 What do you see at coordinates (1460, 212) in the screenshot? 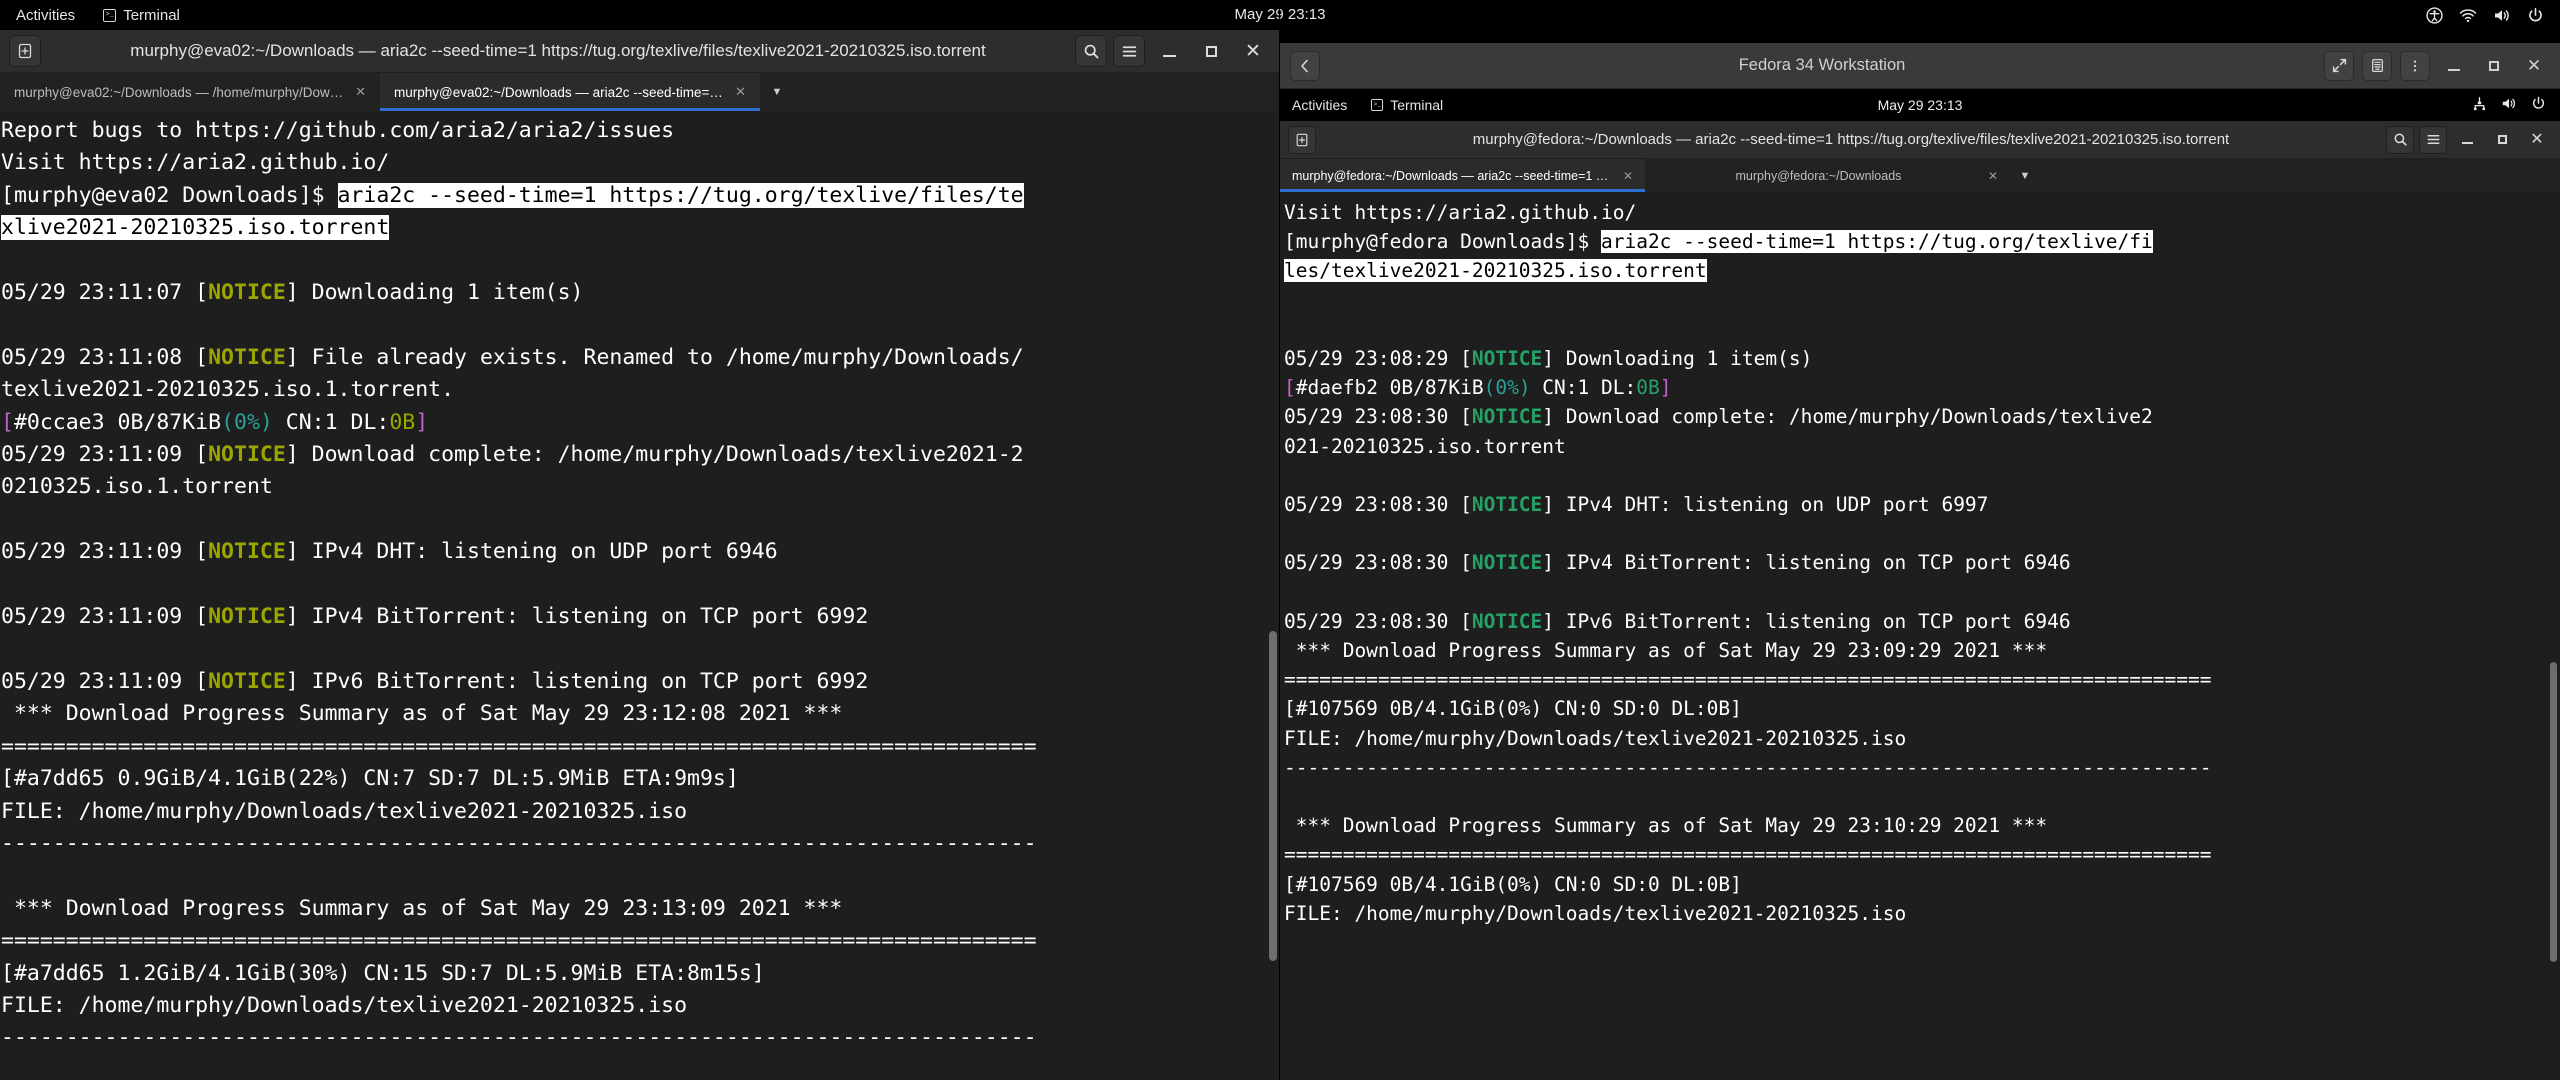
I see `terminal-text: Visit https://aria2.github.io/` at bounding box center [1460, 212].